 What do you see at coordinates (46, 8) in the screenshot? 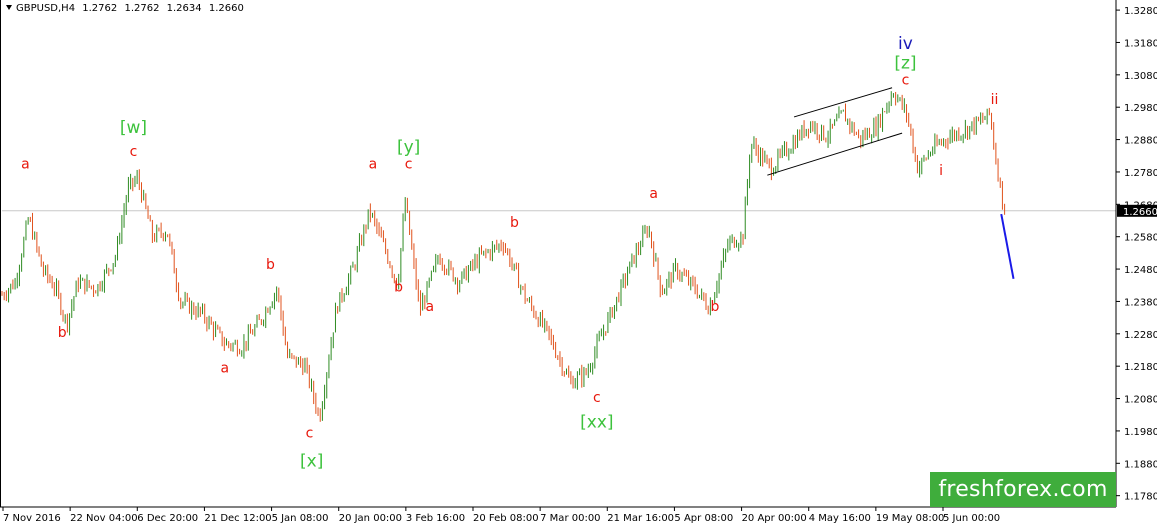
I see `symbol-label: GBPUSD,H4` at bounding box center [46, 8].